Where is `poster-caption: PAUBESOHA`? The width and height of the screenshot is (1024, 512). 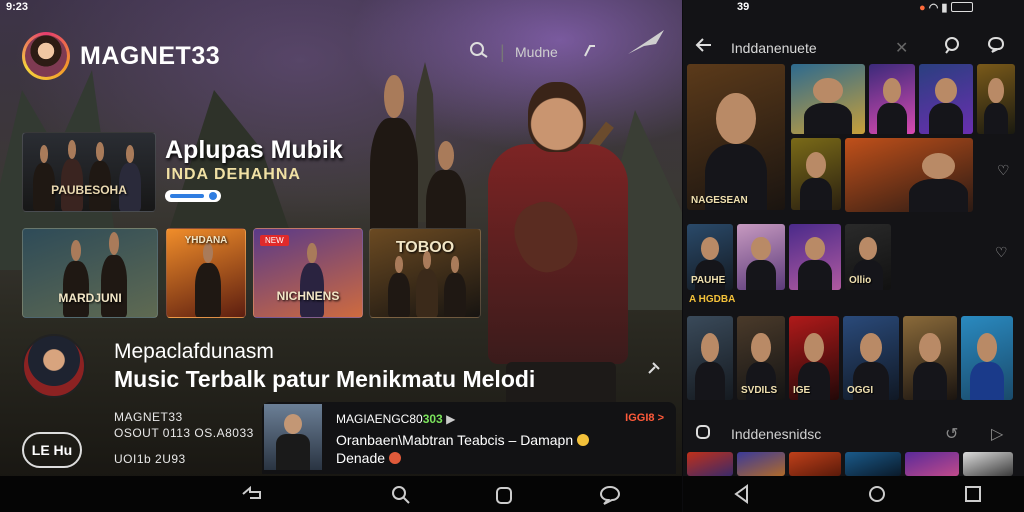 poster-caption: PAUBESOHA is located at coordinates (89, 190).